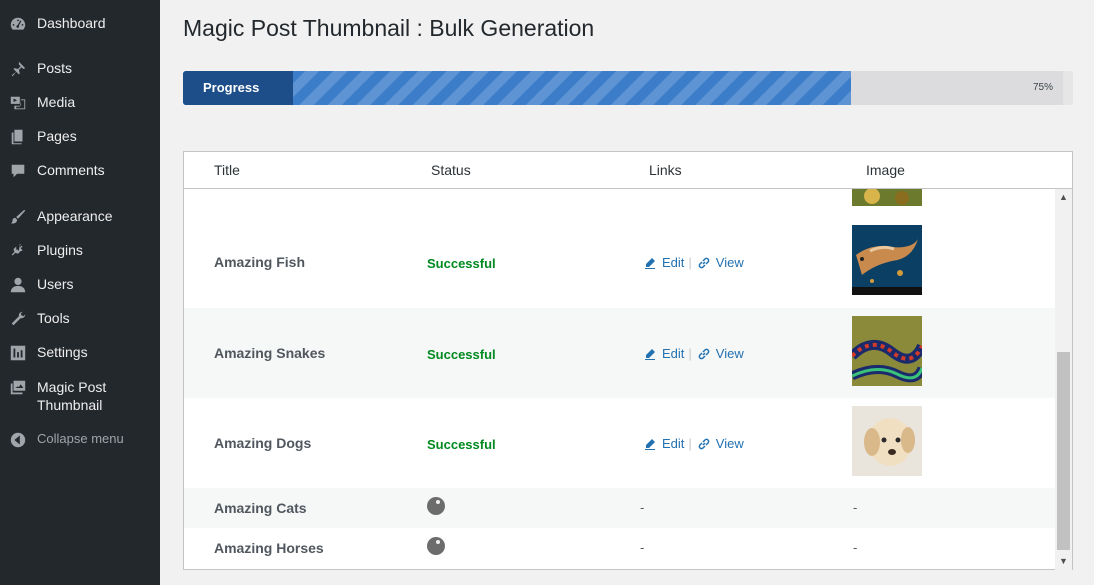 The width and height of the screenshot is (1094, 585). Describe the element at coordinates (55, 284) in the screenshot. I see `sidebar-item-label: Users` at that location.